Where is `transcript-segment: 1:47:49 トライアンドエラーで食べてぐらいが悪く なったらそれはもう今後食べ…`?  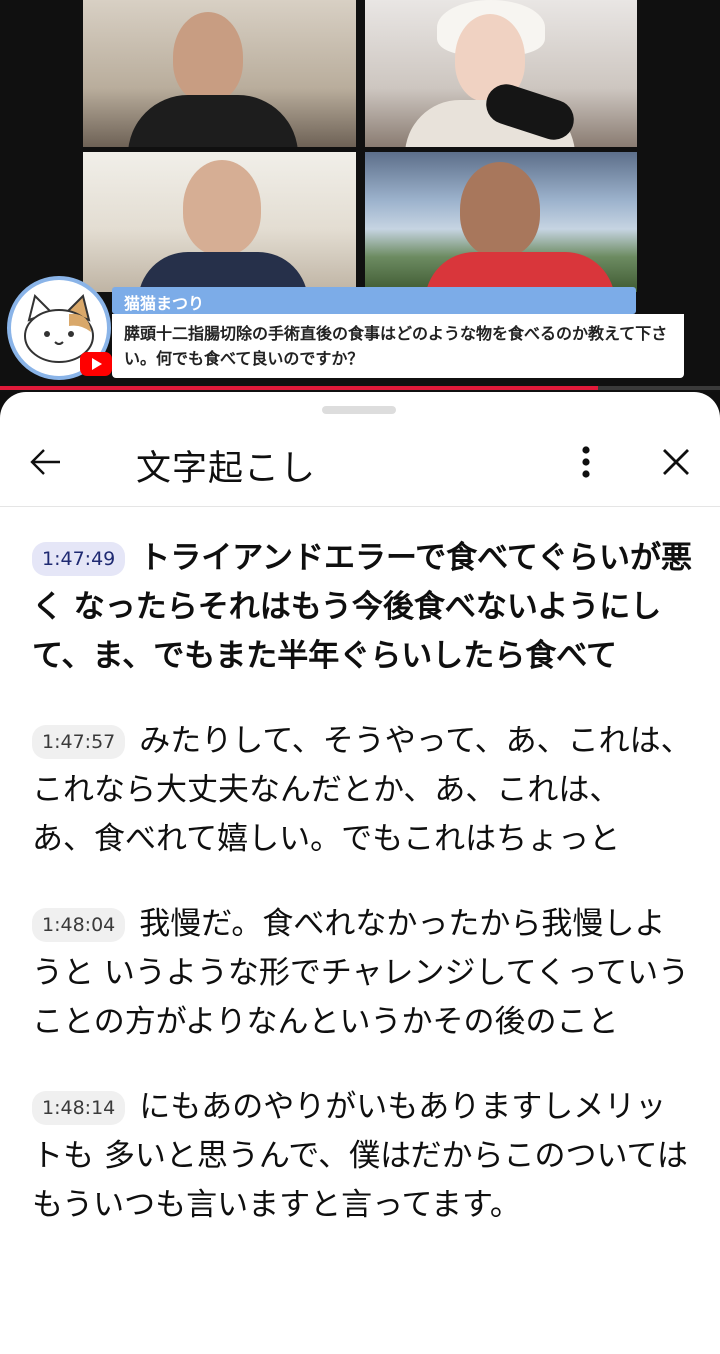 transcript-segment: 1:47:49 トライアンドエラーで食べてぐらいが悪く なったらそれはもう今後食べ… is located at coordinates (362, 607).